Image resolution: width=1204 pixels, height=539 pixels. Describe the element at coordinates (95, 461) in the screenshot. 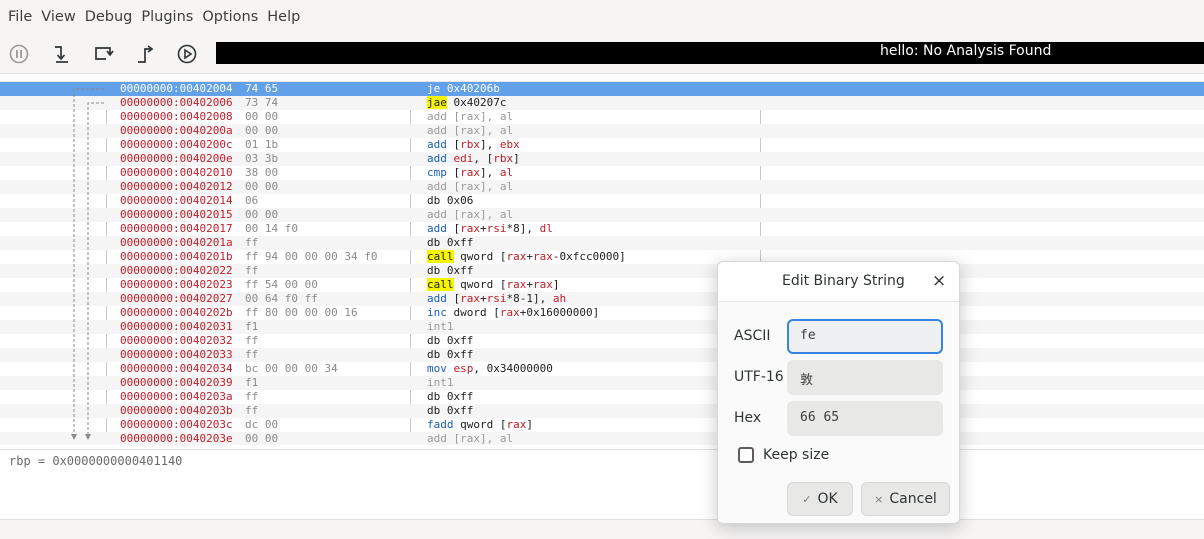

I see `register-rbp: rbp = 0x0000000000401140` at that location.